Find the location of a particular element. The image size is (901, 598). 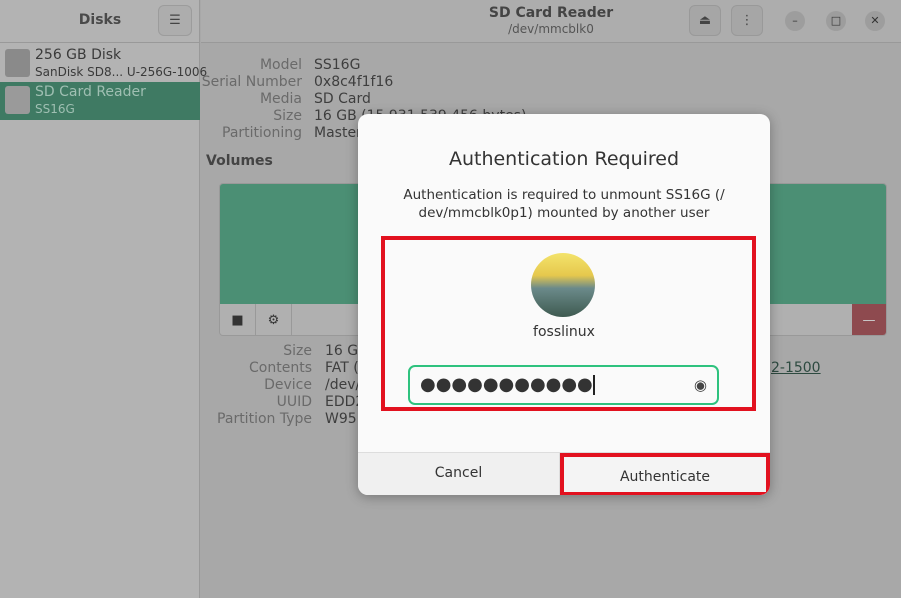

minus-icon: — is located at coordinates (869, 320).